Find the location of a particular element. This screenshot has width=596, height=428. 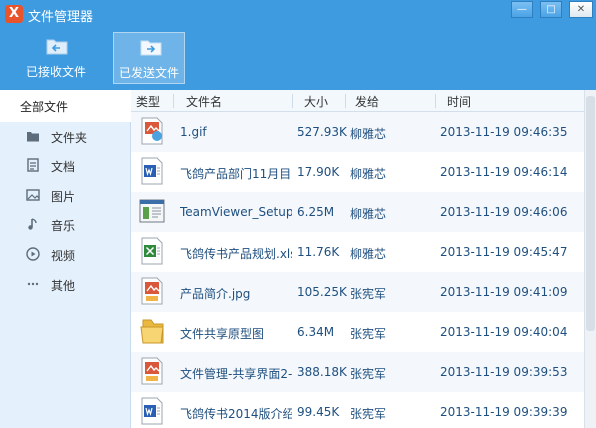

file-size: 6.25M is located at coordinates (316, 212).